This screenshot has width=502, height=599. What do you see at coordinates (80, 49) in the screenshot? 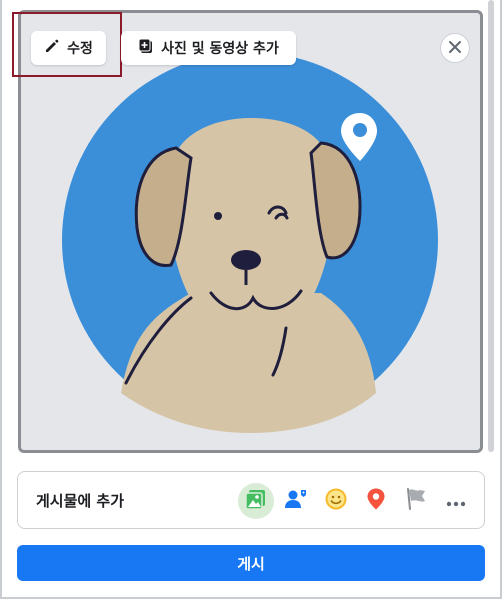
I see `edit-label: 수정` at bounding box center [80, 49].